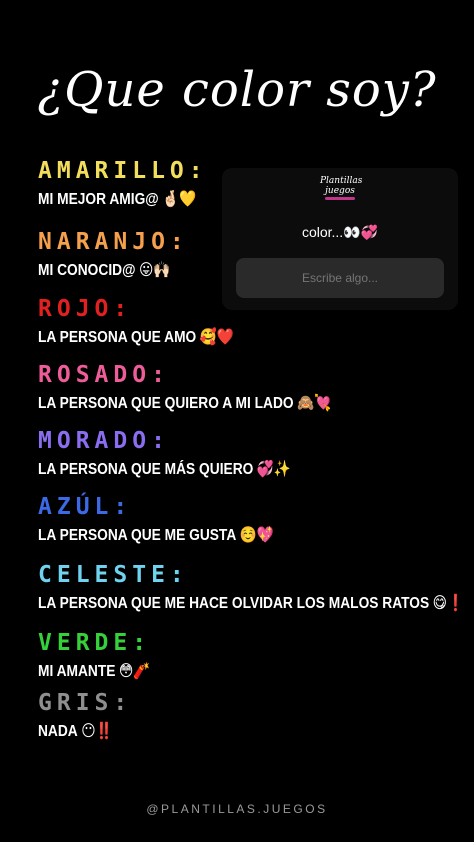  I want to click on color-entry: NARANJO: MI CONOCID@ 😛🙌🏻, so click(115, 255).